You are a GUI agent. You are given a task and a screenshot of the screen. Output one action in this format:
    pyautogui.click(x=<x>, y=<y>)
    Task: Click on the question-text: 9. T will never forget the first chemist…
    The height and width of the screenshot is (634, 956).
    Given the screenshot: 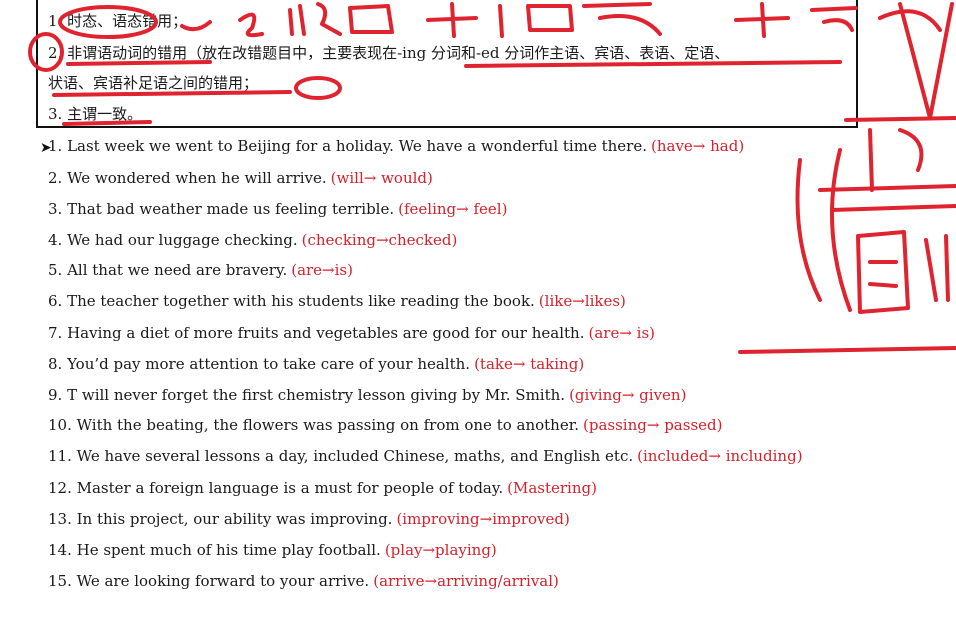 What is the action you would take?
    pyautogui.click(x=307, y=395)
    